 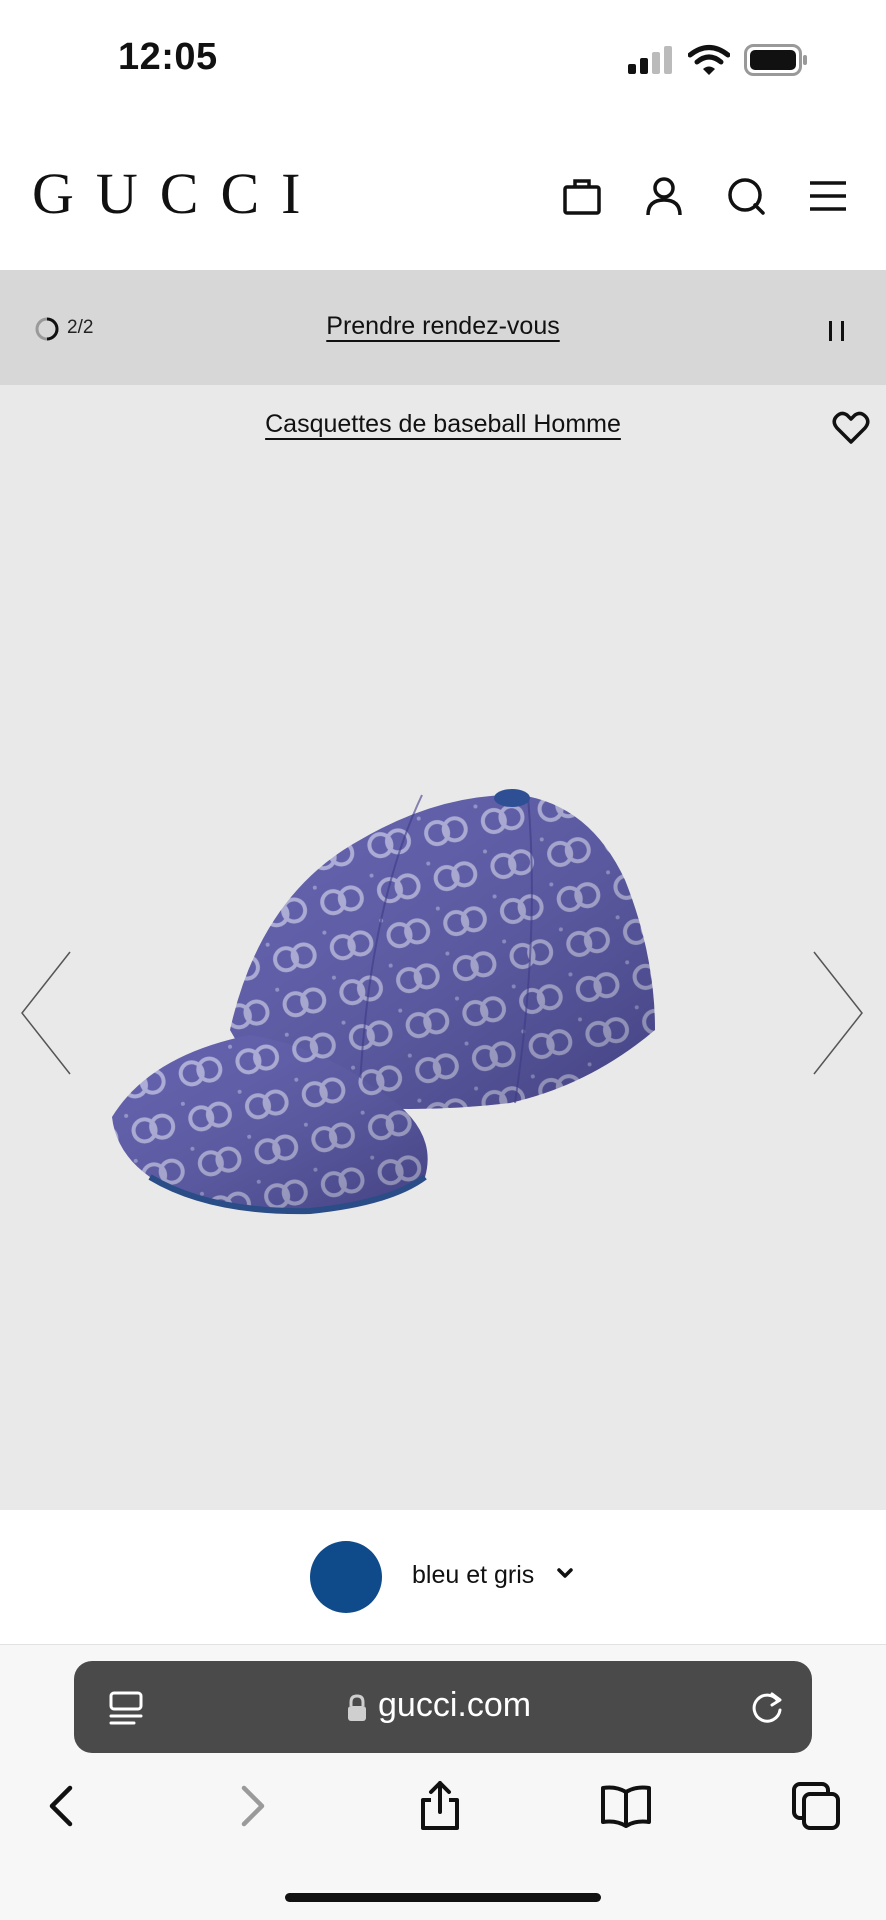 What do you see at coordinates (746, 196) in the screenshot?
I see `search-icon` at bounding box center [746, 196].